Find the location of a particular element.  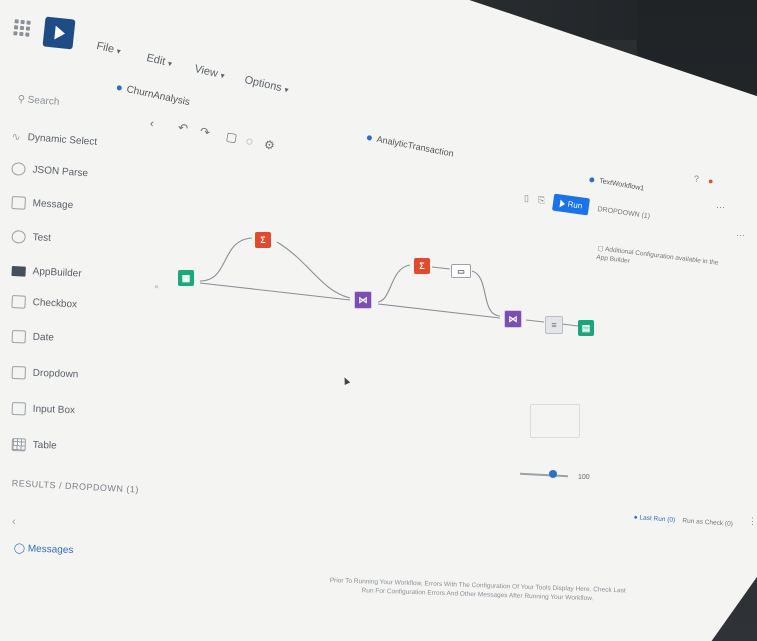

join-tool-node: ⋈ is located at coordinates (363, 300).